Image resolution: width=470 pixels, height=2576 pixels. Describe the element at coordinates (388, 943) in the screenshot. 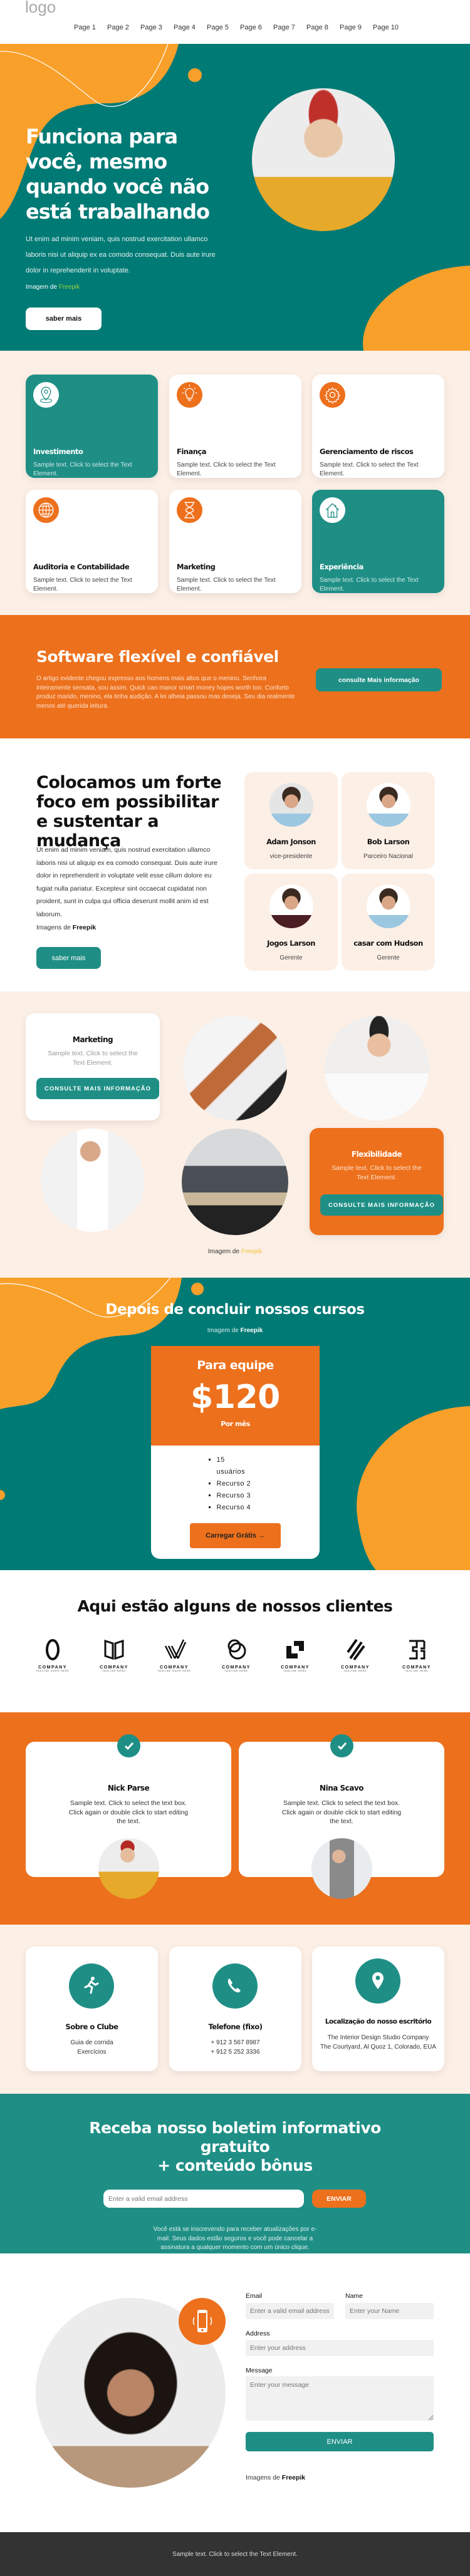

I see `team-member-name: casar com Hudson` at that location.